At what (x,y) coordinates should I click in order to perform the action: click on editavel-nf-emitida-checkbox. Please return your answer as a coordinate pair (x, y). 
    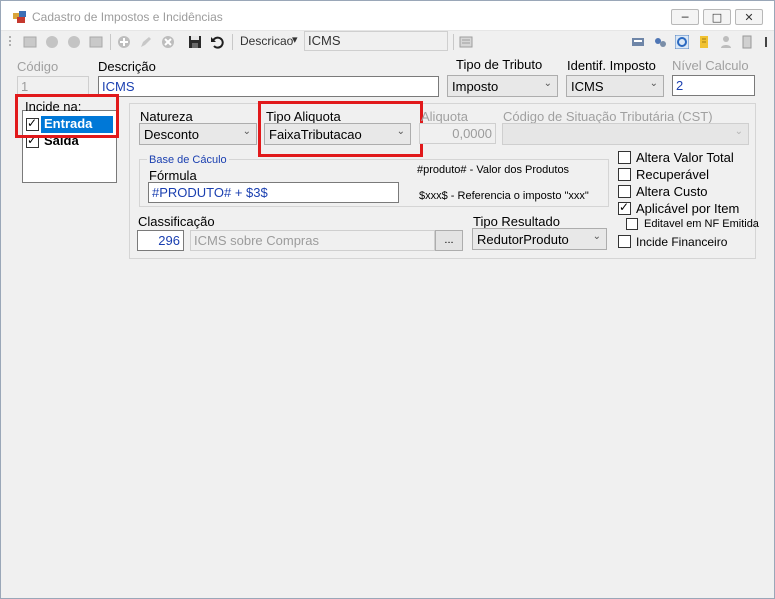
    Looking at the image, I should click on (632, 224).